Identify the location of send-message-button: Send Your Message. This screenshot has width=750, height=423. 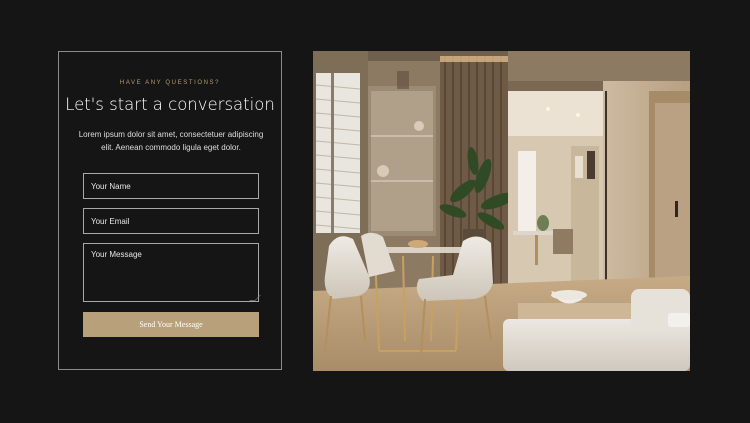
(171, 324).